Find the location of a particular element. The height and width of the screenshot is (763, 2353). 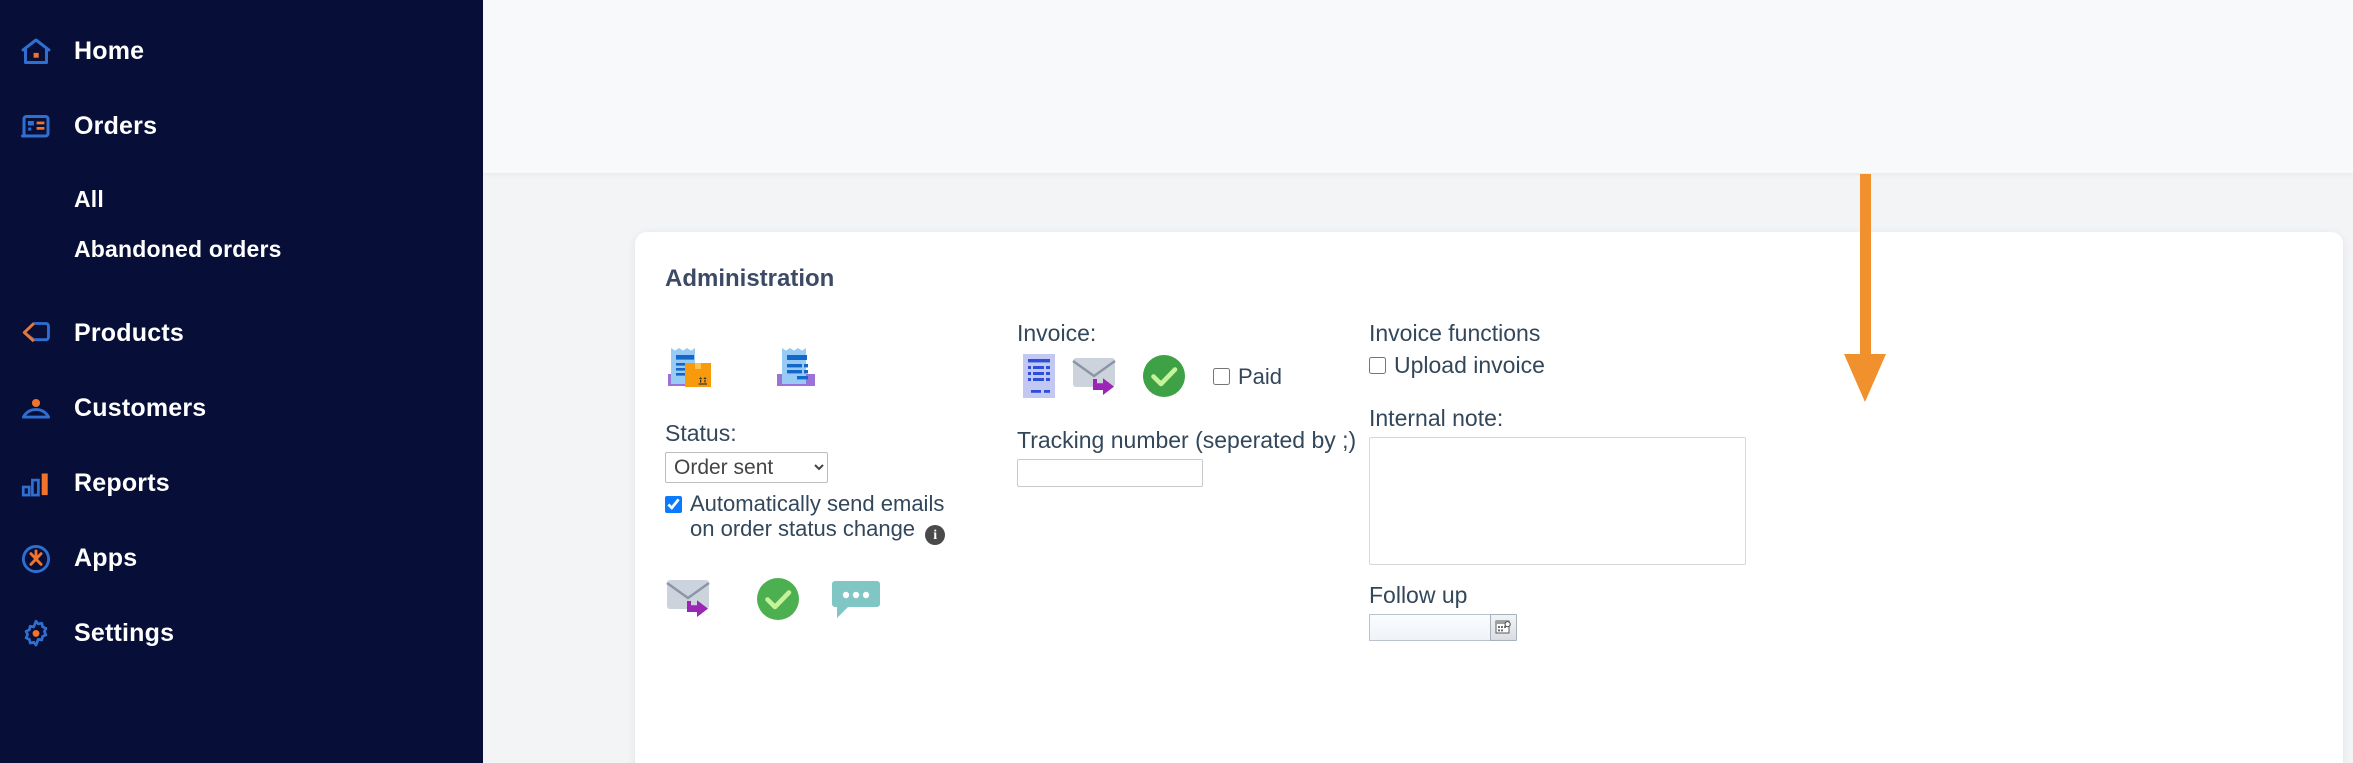

sidebar-item-all: All is located at coordinates (241, 199).